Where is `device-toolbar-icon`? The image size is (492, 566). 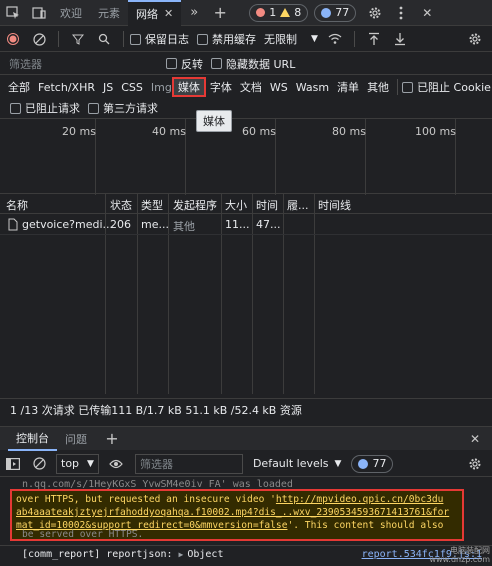 device-toolbar-icon is located at coordinates (39, 13).